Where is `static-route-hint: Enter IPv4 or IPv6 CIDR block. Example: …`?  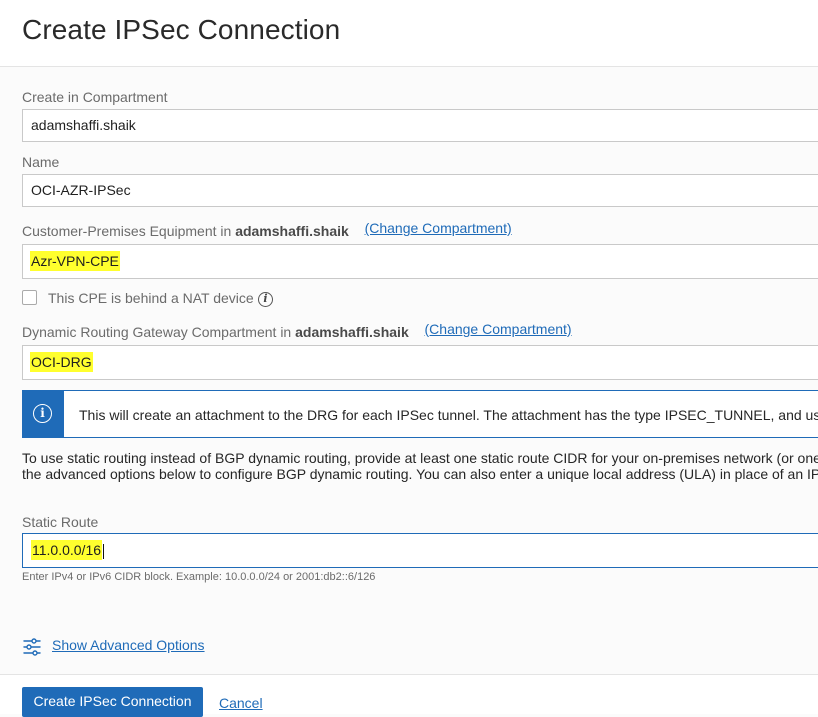 static-route-hint: Enter IPv4 or IPv6 CIDR block. Example: … is located at coordinates (199, 577).